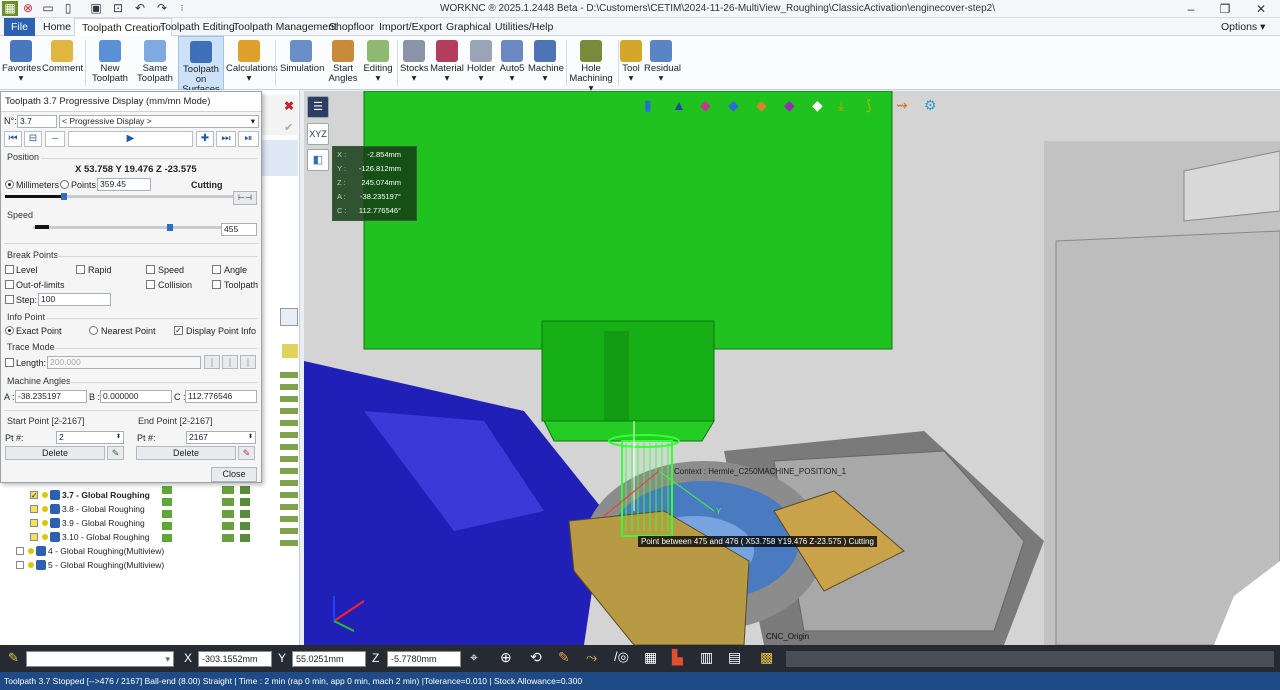 The width and height of the screenshot is (1280, 690). I want to click on play-button: ▶, so click(130, 139).